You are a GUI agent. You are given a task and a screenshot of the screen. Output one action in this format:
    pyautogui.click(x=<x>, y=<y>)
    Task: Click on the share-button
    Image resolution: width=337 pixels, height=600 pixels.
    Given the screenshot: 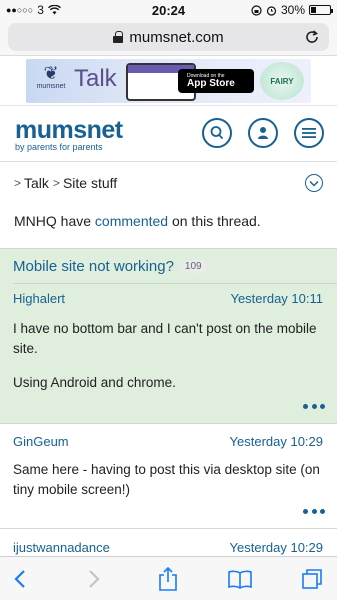 What is the action you would take?
    pyautogui.click(x=168, y=579)
    